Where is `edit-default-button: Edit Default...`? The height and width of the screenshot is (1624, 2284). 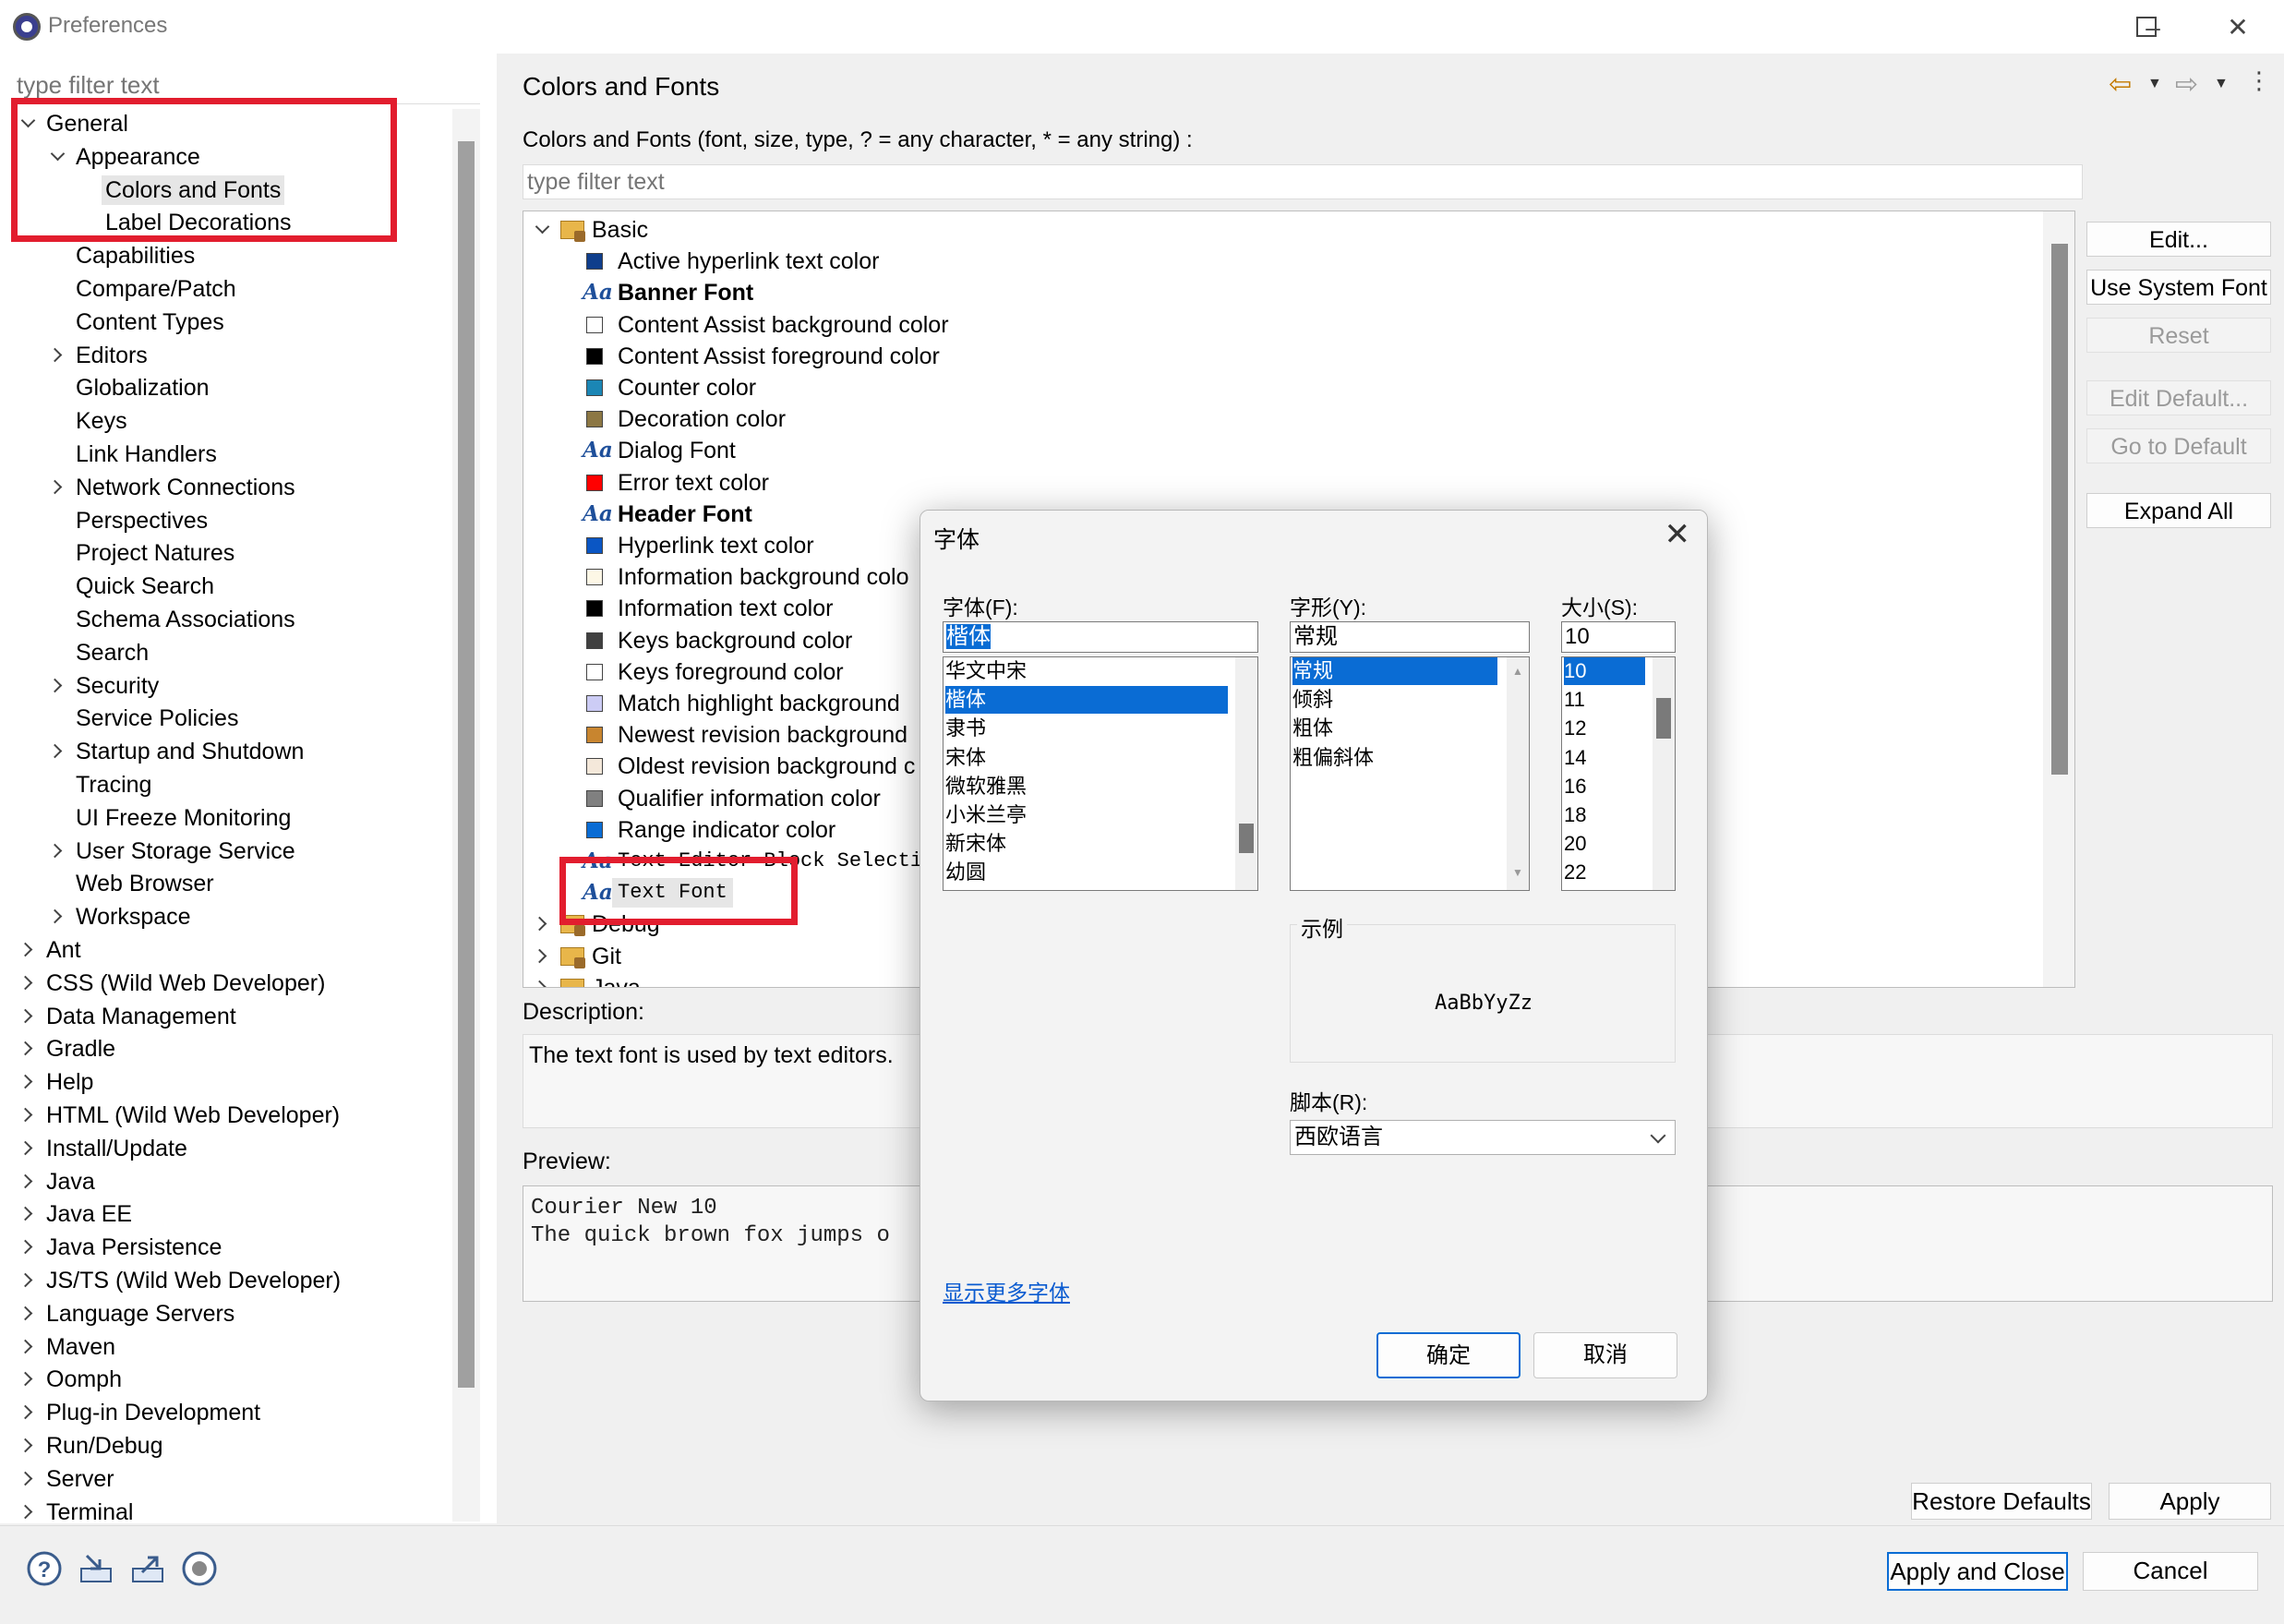 edit-default-button: Edit Default... is located at coordinates (2178, 397).